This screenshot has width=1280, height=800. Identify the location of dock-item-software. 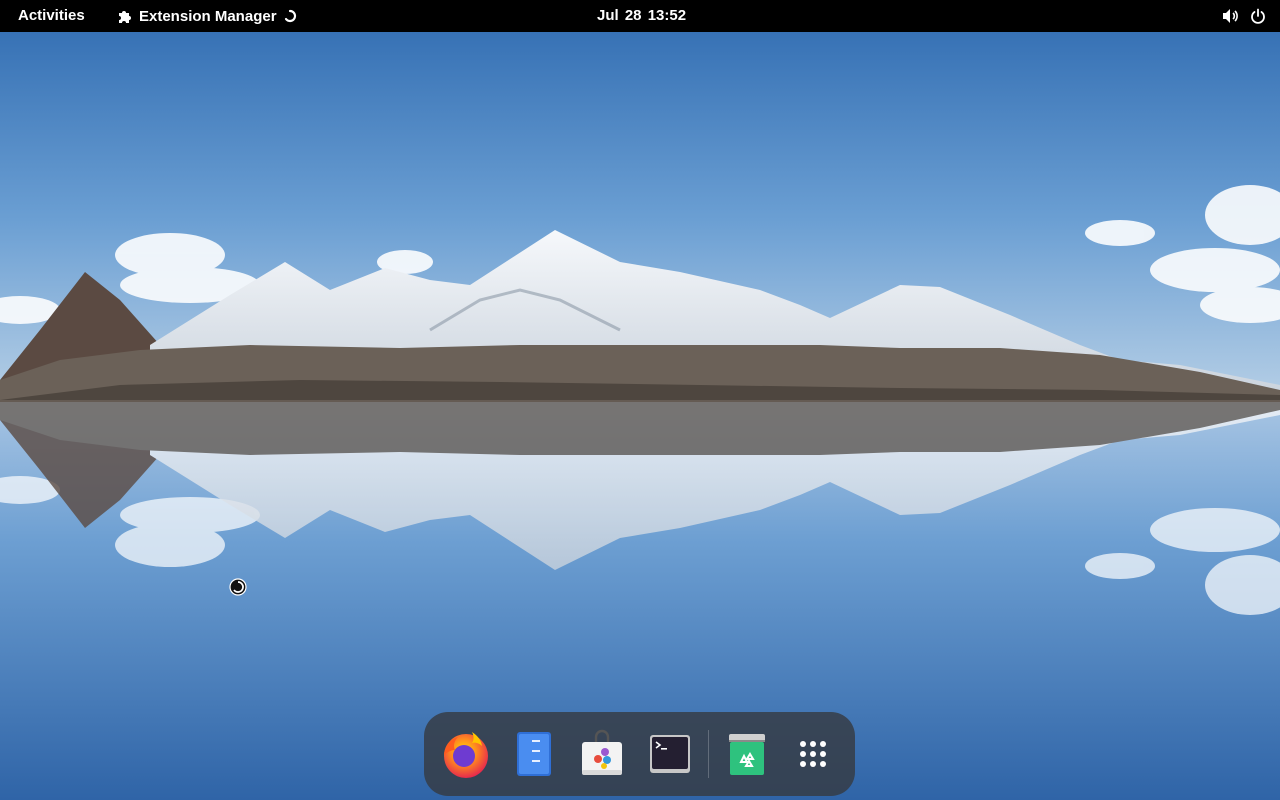
(602, 754).